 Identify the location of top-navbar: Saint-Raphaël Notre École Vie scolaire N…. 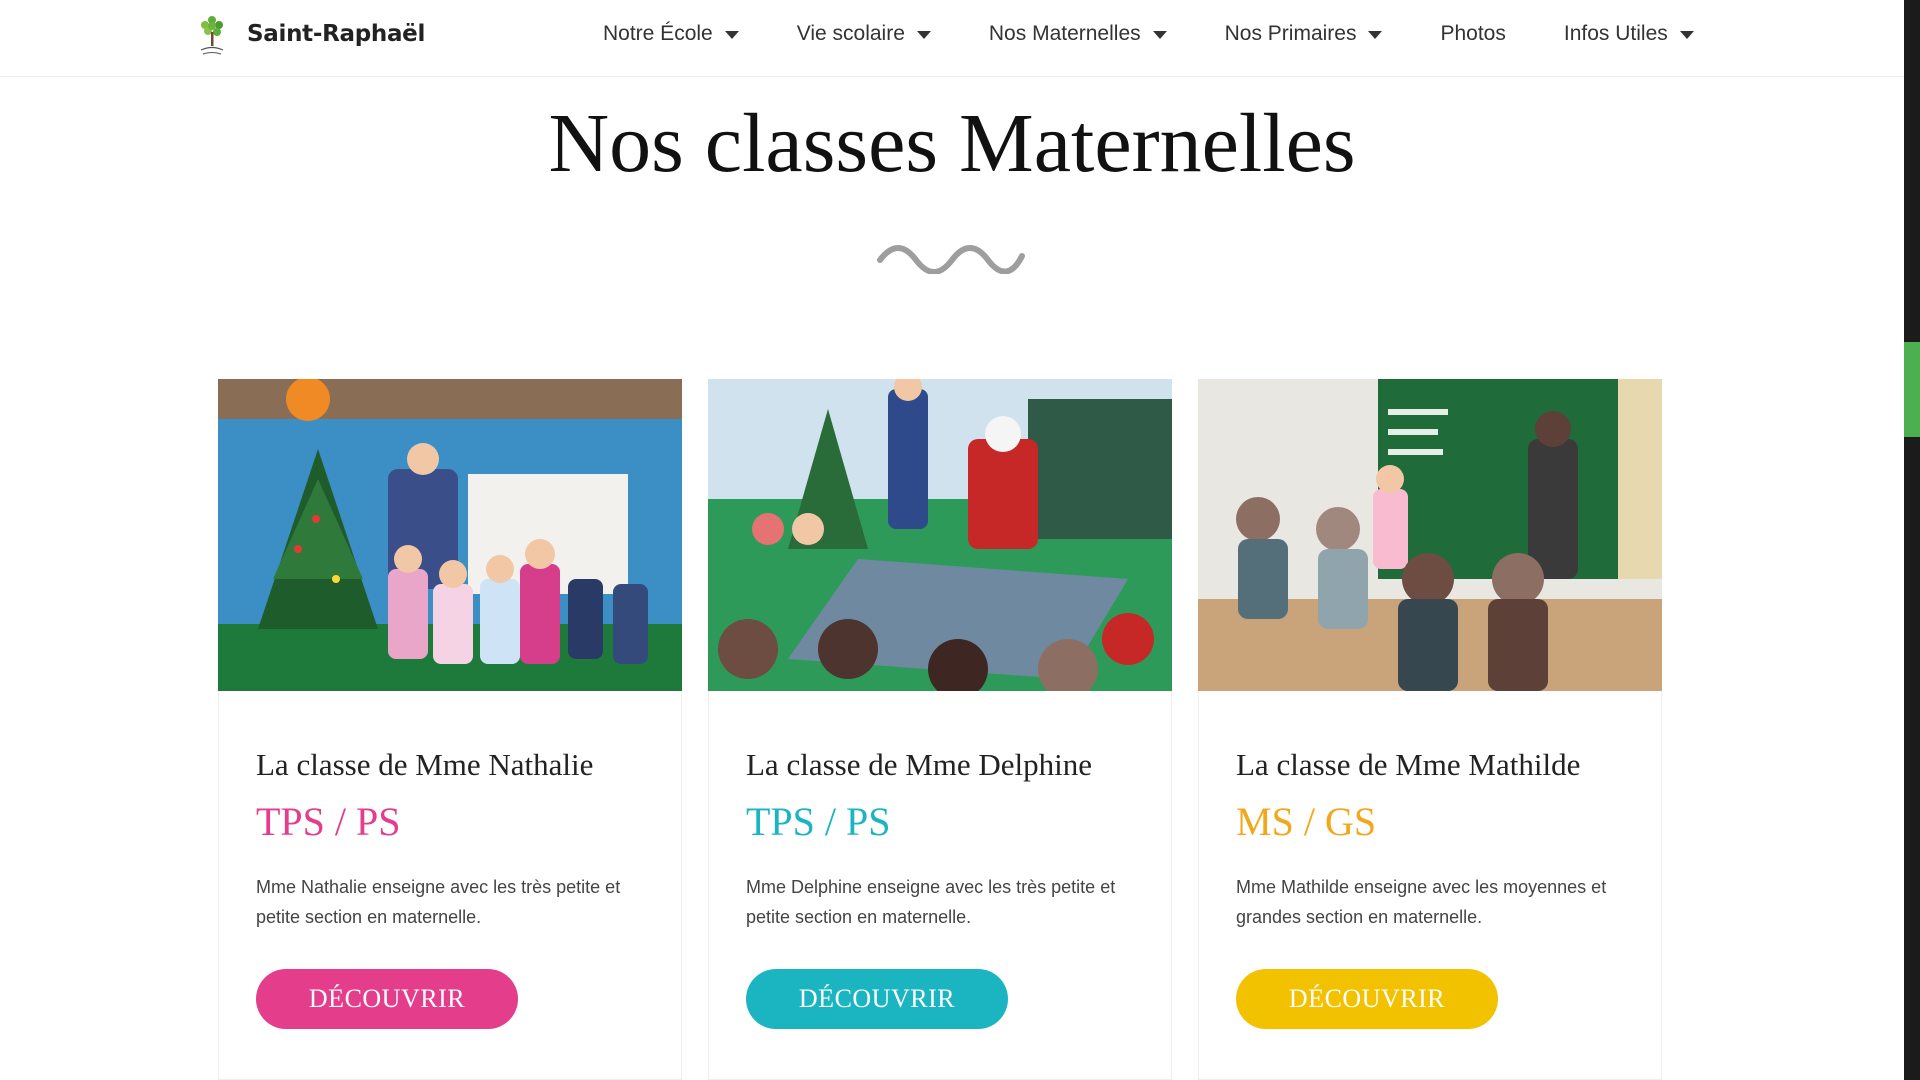
(952, 38).